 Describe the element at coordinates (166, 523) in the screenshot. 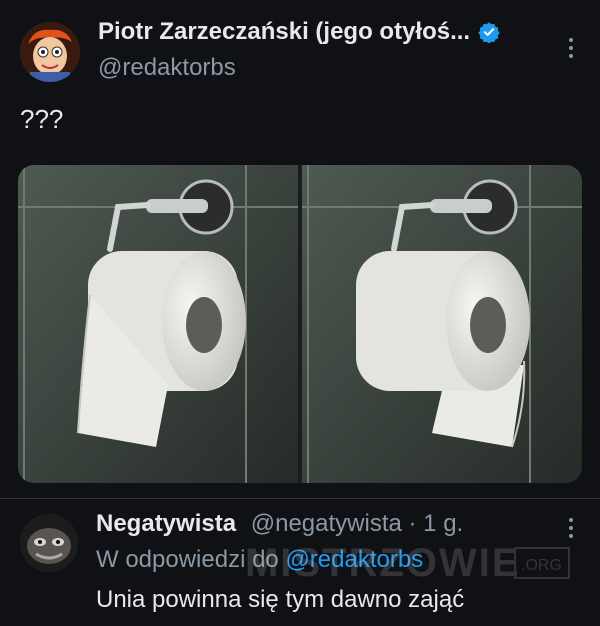

I see `reply-display-name: Negatywista` at that location.